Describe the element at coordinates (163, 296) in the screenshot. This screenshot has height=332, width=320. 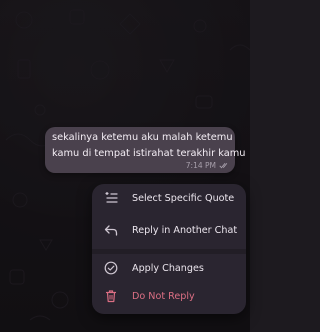
I see `menu-item-label: Do Not Reply` at that location.